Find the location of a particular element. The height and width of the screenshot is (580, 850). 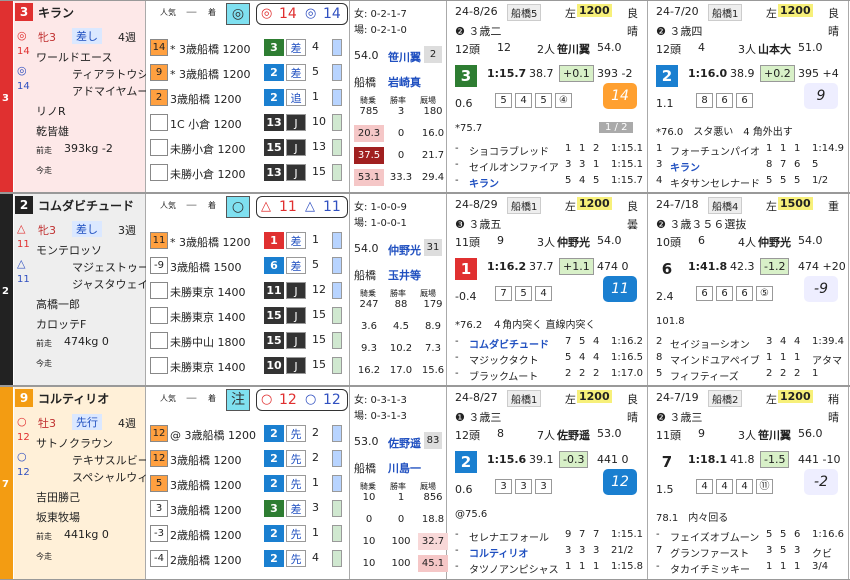

race-cond: 良 is located at coordinates (833, 13).